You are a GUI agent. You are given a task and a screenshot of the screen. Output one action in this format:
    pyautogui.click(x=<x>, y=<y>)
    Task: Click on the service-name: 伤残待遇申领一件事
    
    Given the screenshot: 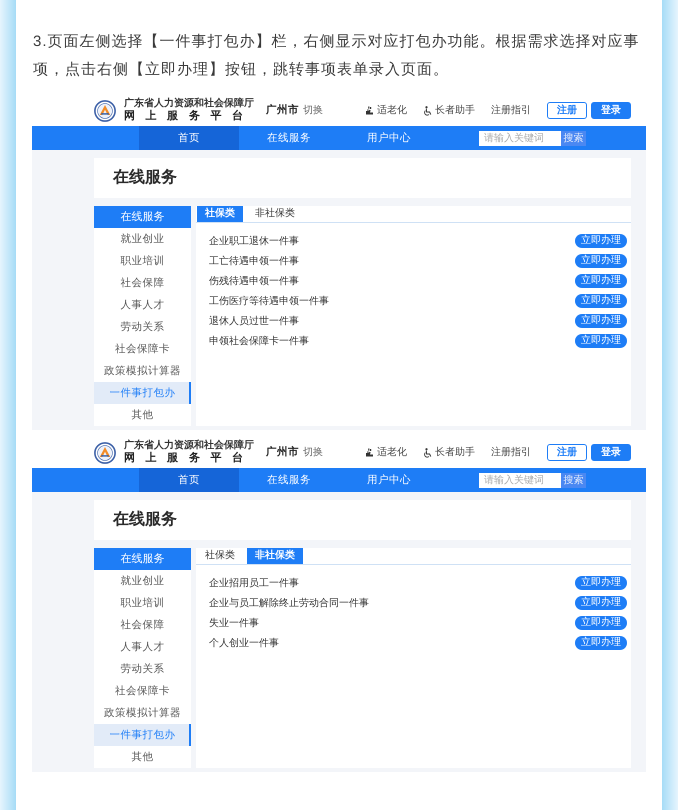 What is the action you would take?
    pyautogui.click(x=254, y=281)
    